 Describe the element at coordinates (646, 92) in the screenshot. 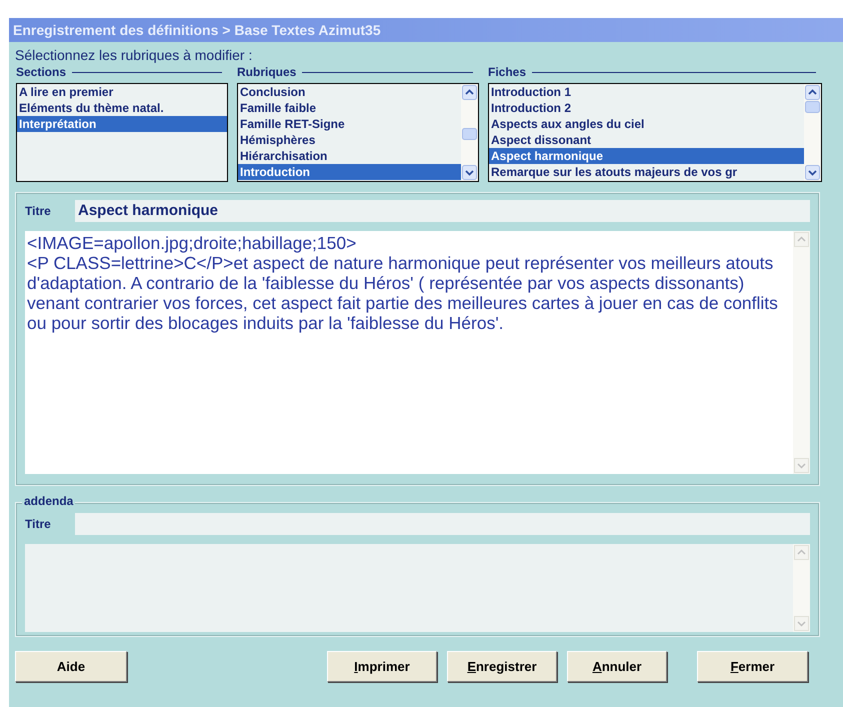

I see `list-item: Introduction 1` at that location.